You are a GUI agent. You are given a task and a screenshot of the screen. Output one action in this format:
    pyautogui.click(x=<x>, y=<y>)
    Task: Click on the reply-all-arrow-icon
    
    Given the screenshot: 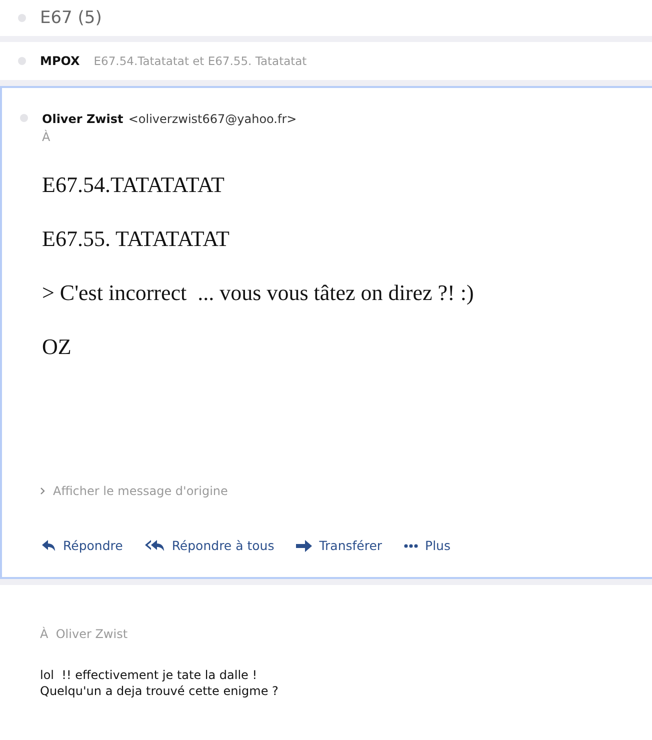 What is the action you would take?
    pyautogui.click(x=154, y=546)
    